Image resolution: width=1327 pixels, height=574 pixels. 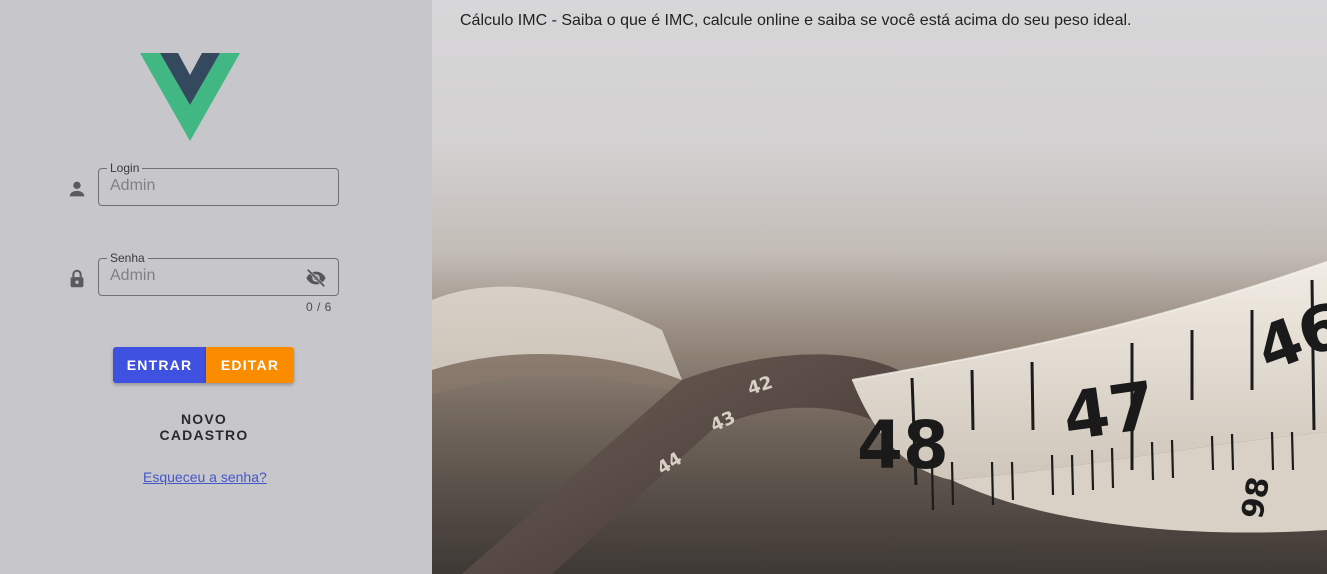 I want to click on tape-number-48: 48, so click(x=903, y=445).